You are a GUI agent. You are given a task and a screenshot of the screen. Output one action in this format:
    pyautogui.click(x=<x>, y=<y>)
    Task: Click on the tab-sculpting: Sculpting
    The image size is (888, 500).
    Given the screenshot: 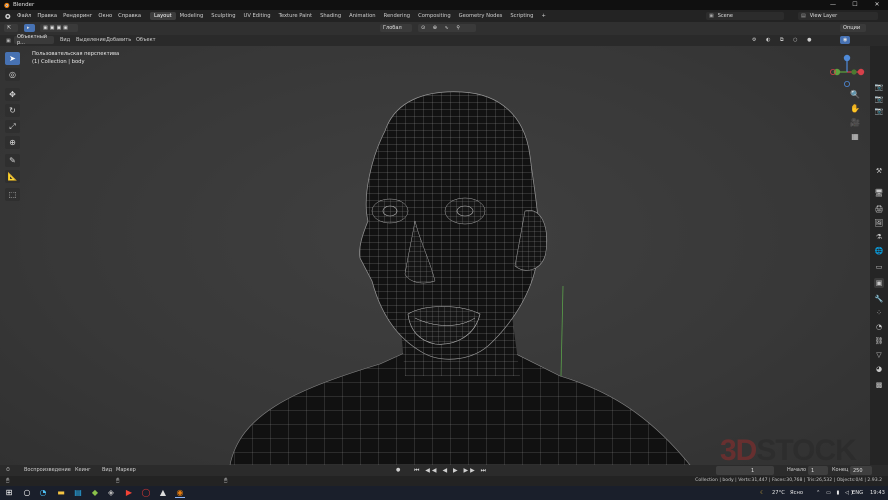 What is the action you would take?
    pyautogui.click(x=223, y=16)
    